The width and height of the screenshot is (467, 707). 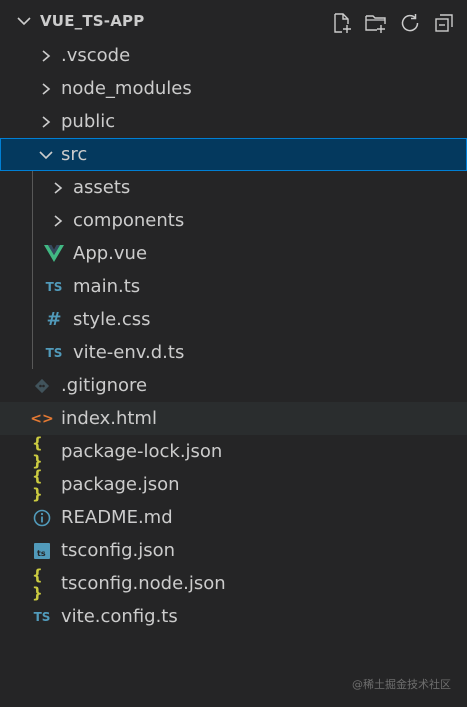 I want to click on explorer-actions, so click(x=393, y=23).